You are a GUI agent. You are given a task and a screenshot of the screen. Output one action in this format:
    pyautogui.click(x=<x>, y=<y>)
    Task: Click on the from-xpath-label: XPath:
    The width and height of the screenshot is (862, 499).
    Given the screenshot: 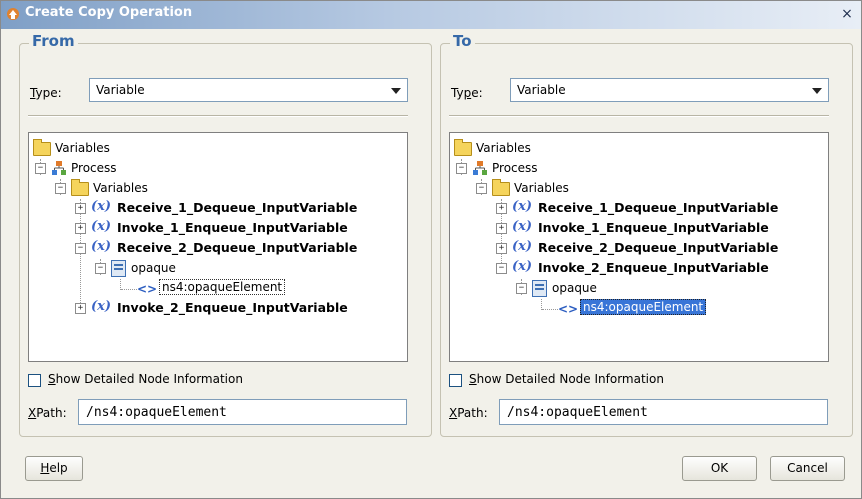 What is the action you would take?
    pyautogui.click(x=47, y=413)
    